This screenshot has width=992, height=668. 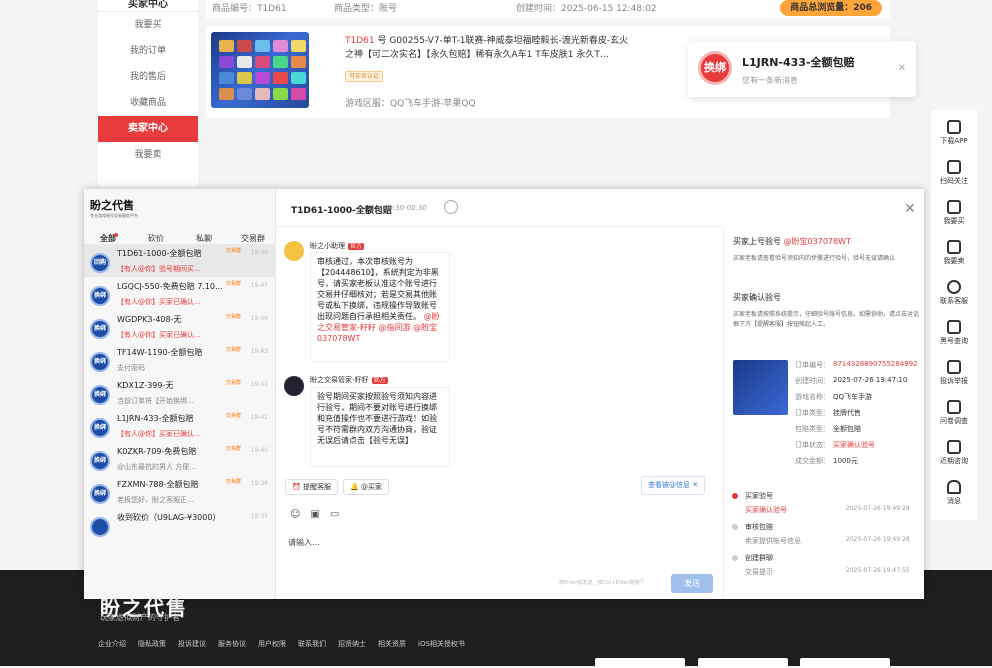 What do you see at coordinates (260, 70) in the screenshot?
I see `product-image` at bounding box center [260, 70].